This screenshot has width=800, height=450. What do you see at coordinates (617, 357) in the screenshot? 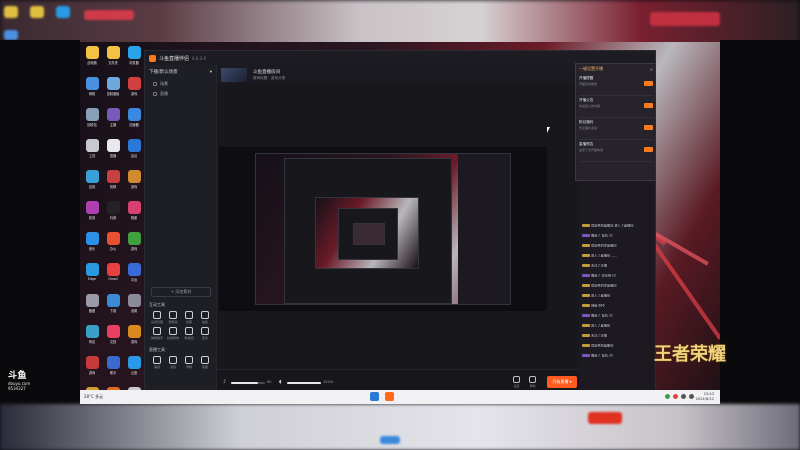
I see `chat-message: 赠送了 鱼丸 x5` at bounding box center [617, 357].